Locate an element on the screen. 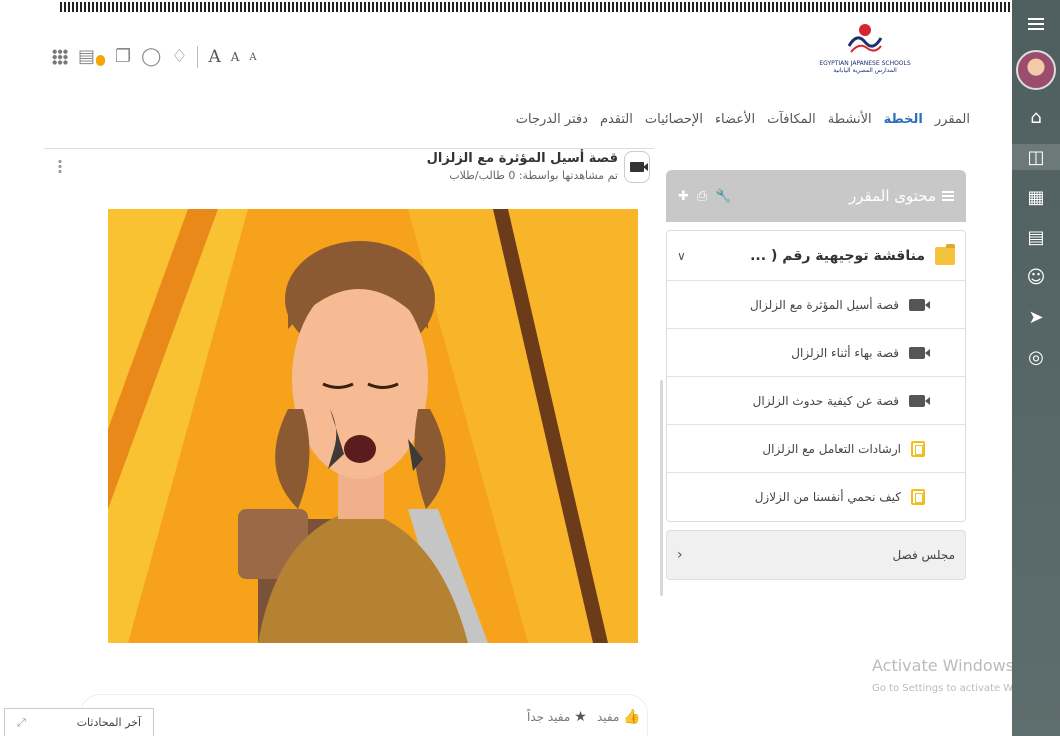 This screenshot has width=1060, height=736. font-size-medium: A is located at coordinates (235, 57).